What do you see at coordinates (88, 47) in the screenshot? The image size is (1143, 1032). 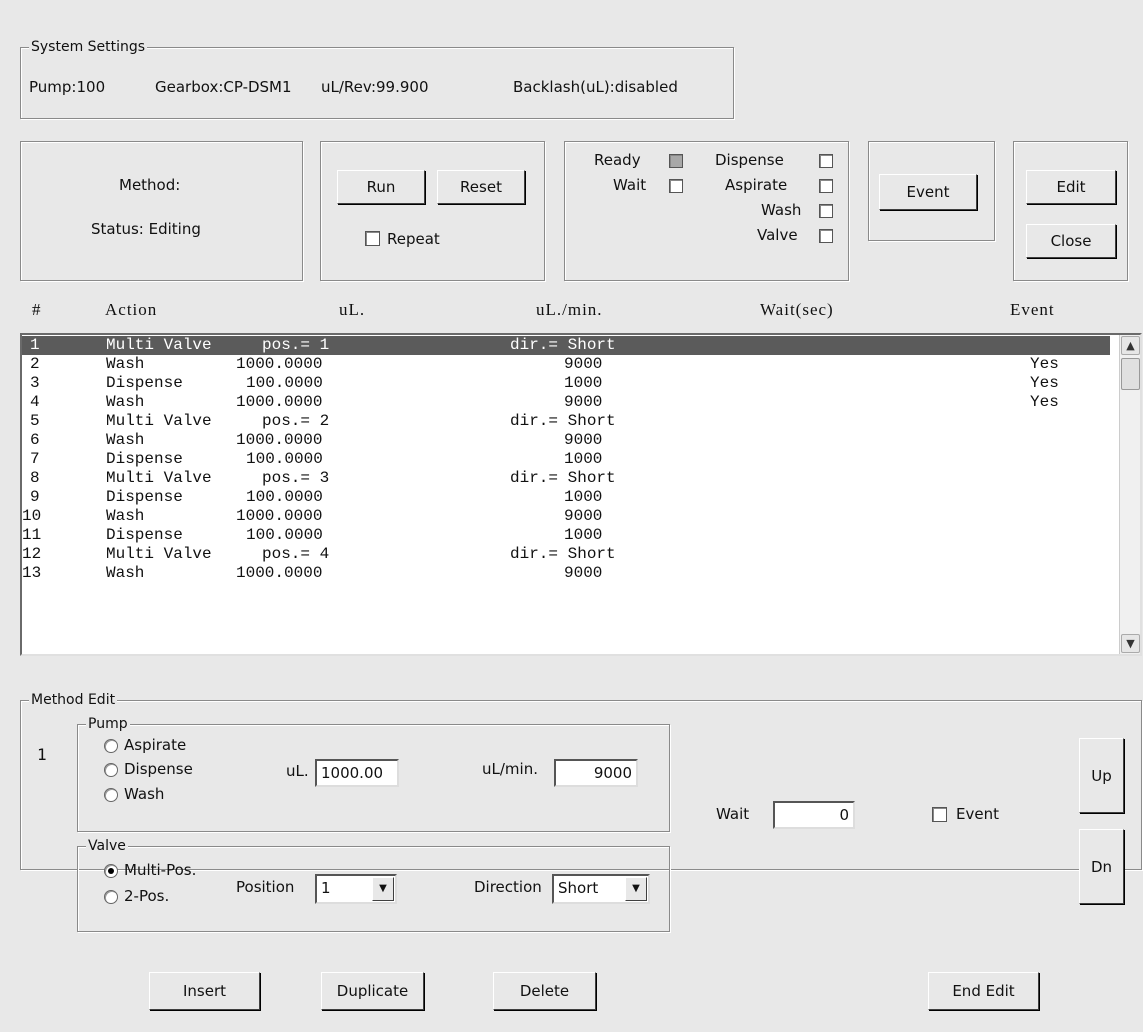 I see `system-settings-legend: System Settings` at bounding box center [88, 47].